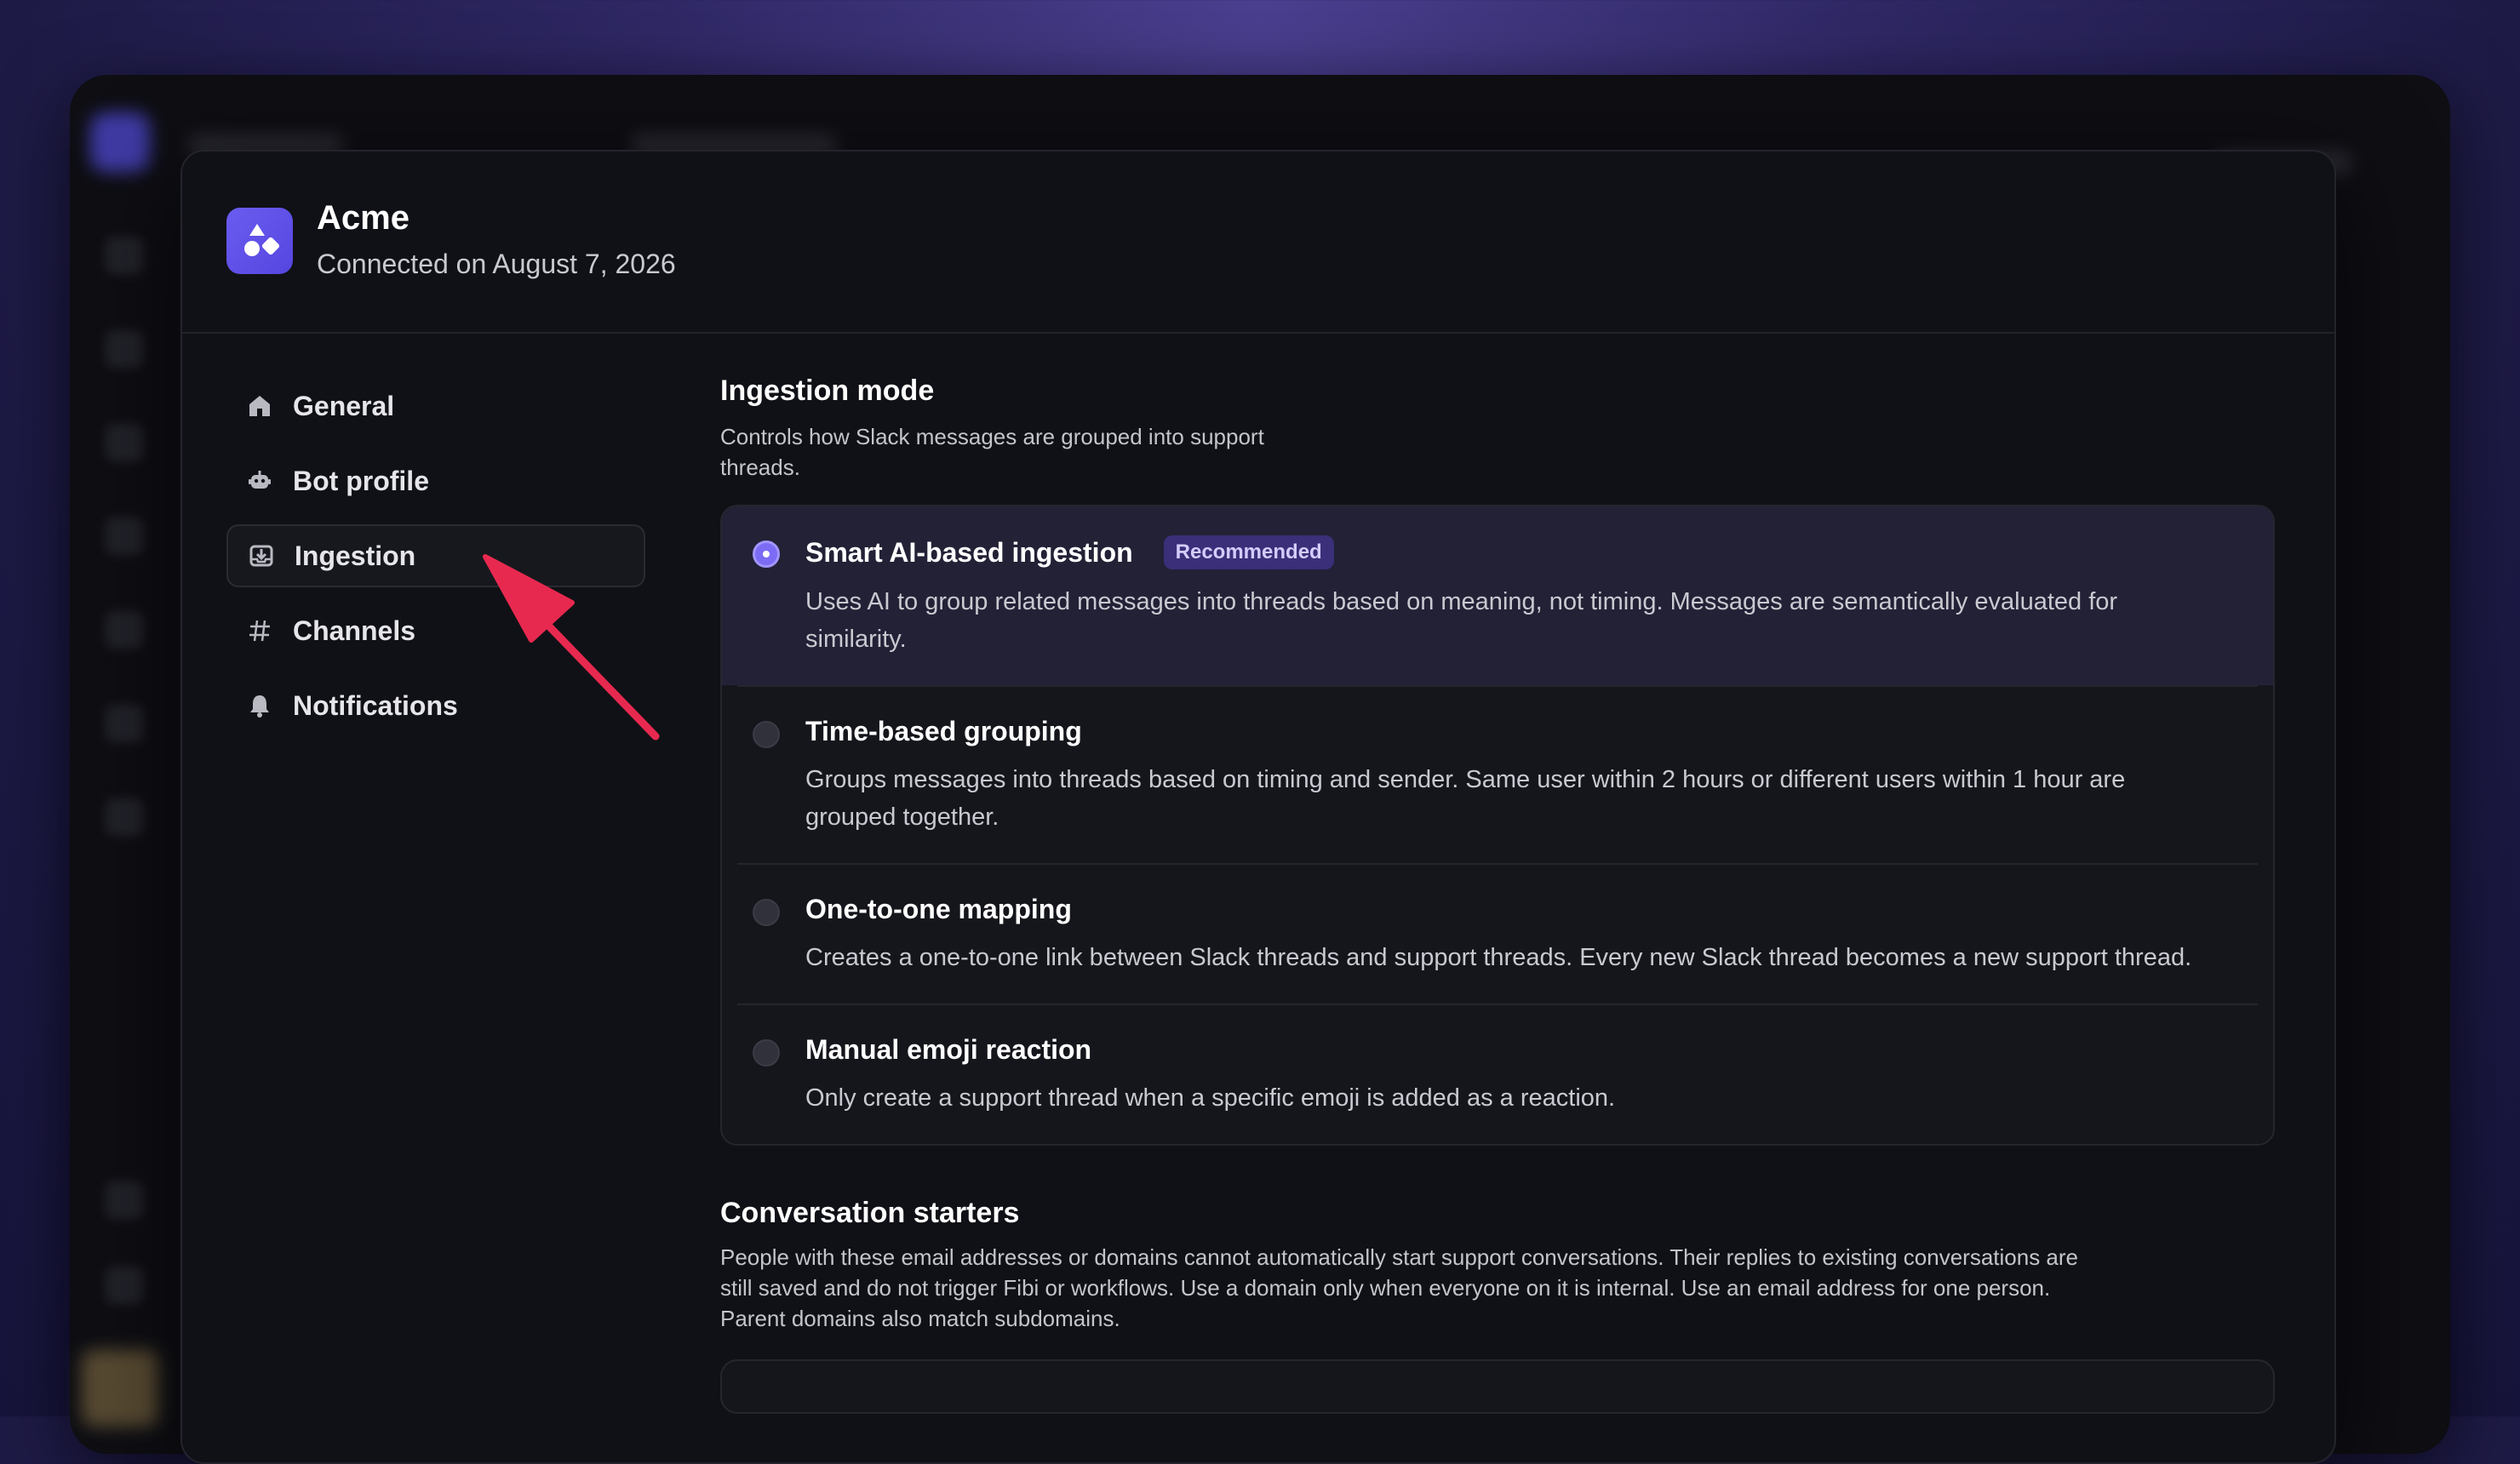 Image resolution: width=2520 pixels, height=1464 pixels. Describe the element at coordinates (571, 647) in the screenshot. I see `annotation-arrow-icon` at that location.